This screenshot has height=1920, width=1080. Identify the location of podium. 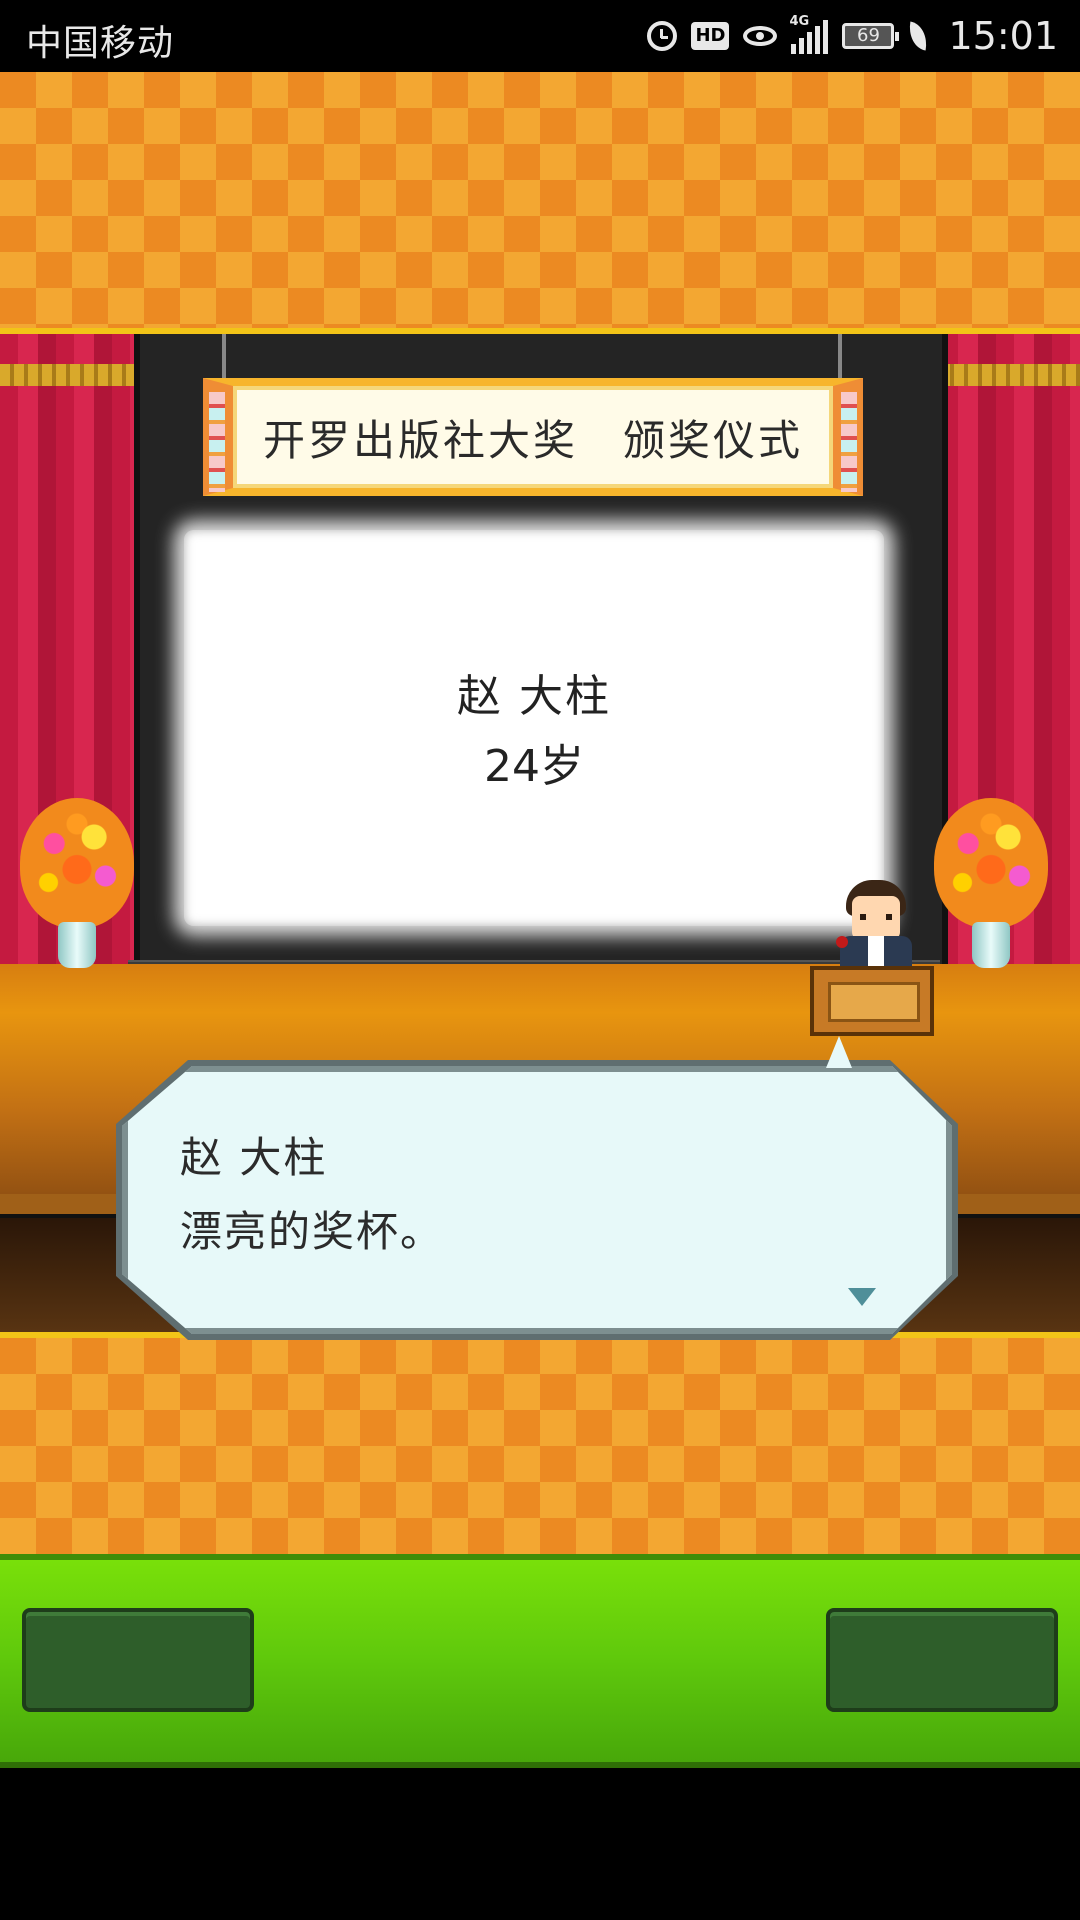
(872, 1001).